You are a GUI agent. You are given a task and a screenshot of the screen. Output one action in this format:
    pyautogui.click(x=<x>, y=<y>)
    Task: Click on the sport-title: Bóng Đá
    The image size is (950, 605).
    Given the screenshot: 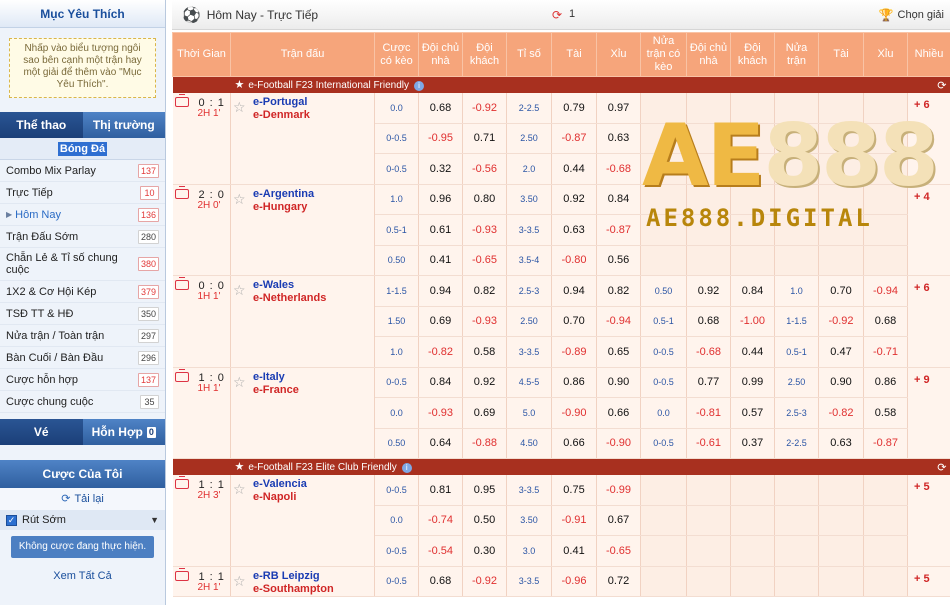 What is the action you would take?
    pyautogui.click(x=82, y=149)
    